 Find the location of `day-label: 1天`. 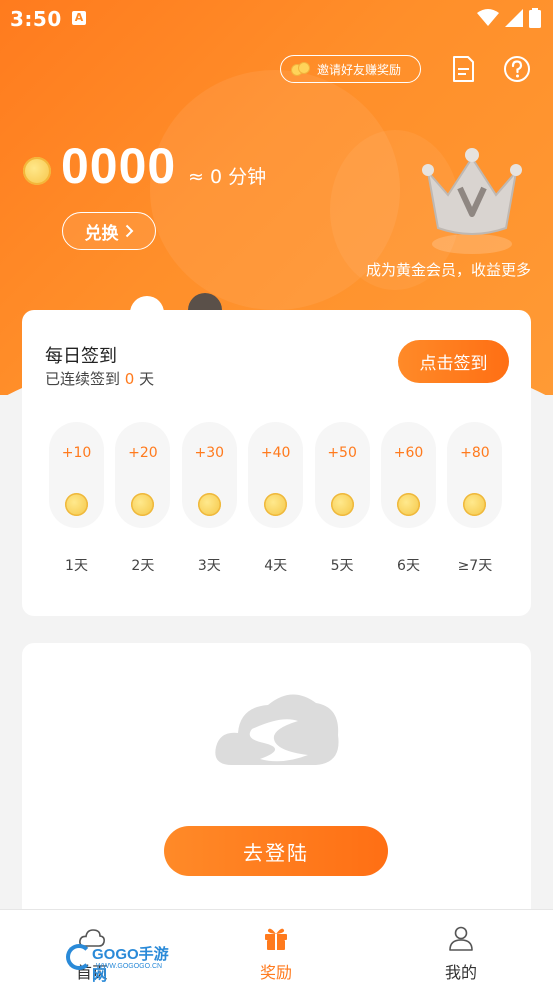

day-label: 1天 is located at coordinates (76, 566).